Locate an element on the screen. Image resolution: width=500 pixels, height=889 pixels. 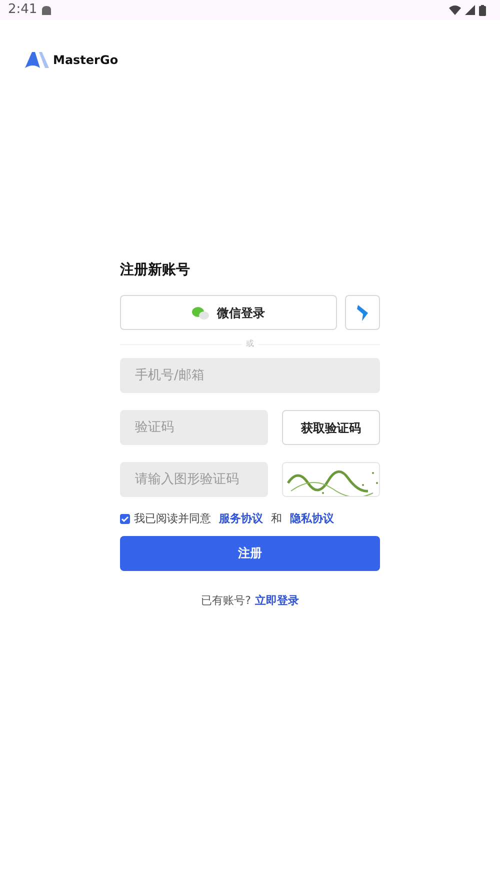
service-agreement-link: 服务协议 is located at coordinates (241, 519).